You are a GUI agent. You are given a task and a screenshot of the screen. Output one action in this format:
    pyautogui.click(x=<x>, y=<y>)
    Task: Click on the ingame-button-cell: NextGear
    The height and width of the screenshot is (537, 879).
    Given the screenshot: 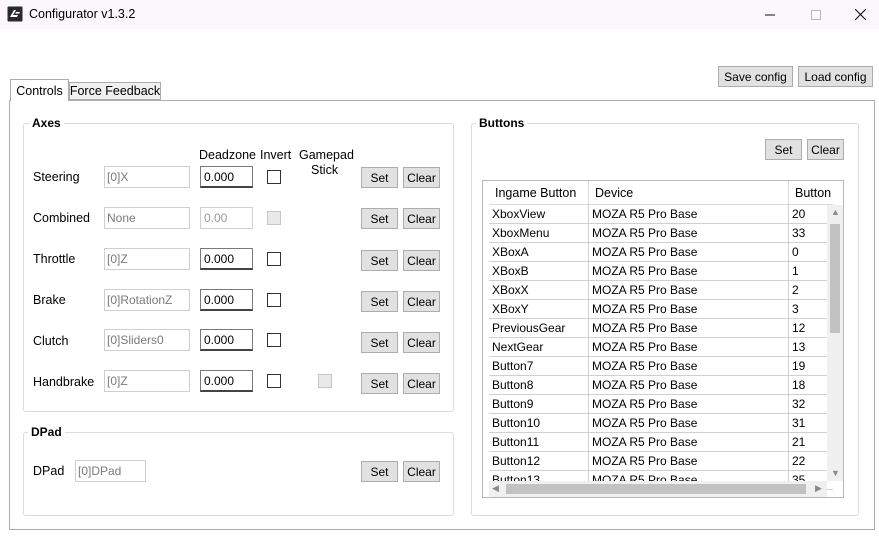 What is the action you would take?
    pyautogui.click(x=539, y=347)
    